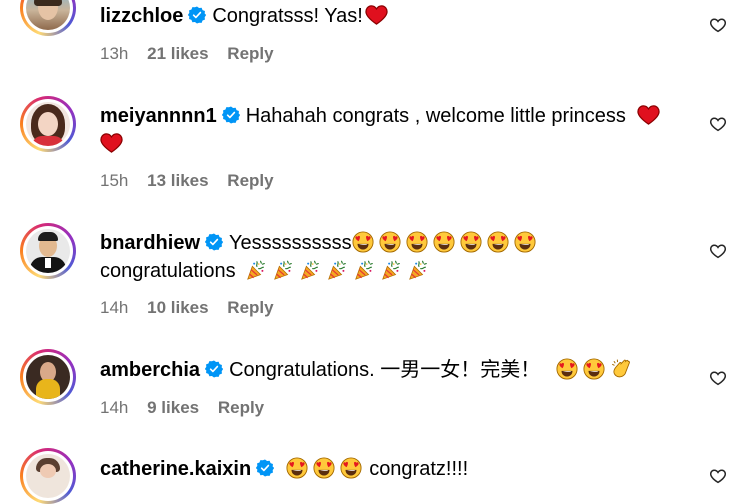  What do you see at coordinates (114, 180) in the screenshot?
I see `comment-time: 15h` at bounding box center [114, 180].